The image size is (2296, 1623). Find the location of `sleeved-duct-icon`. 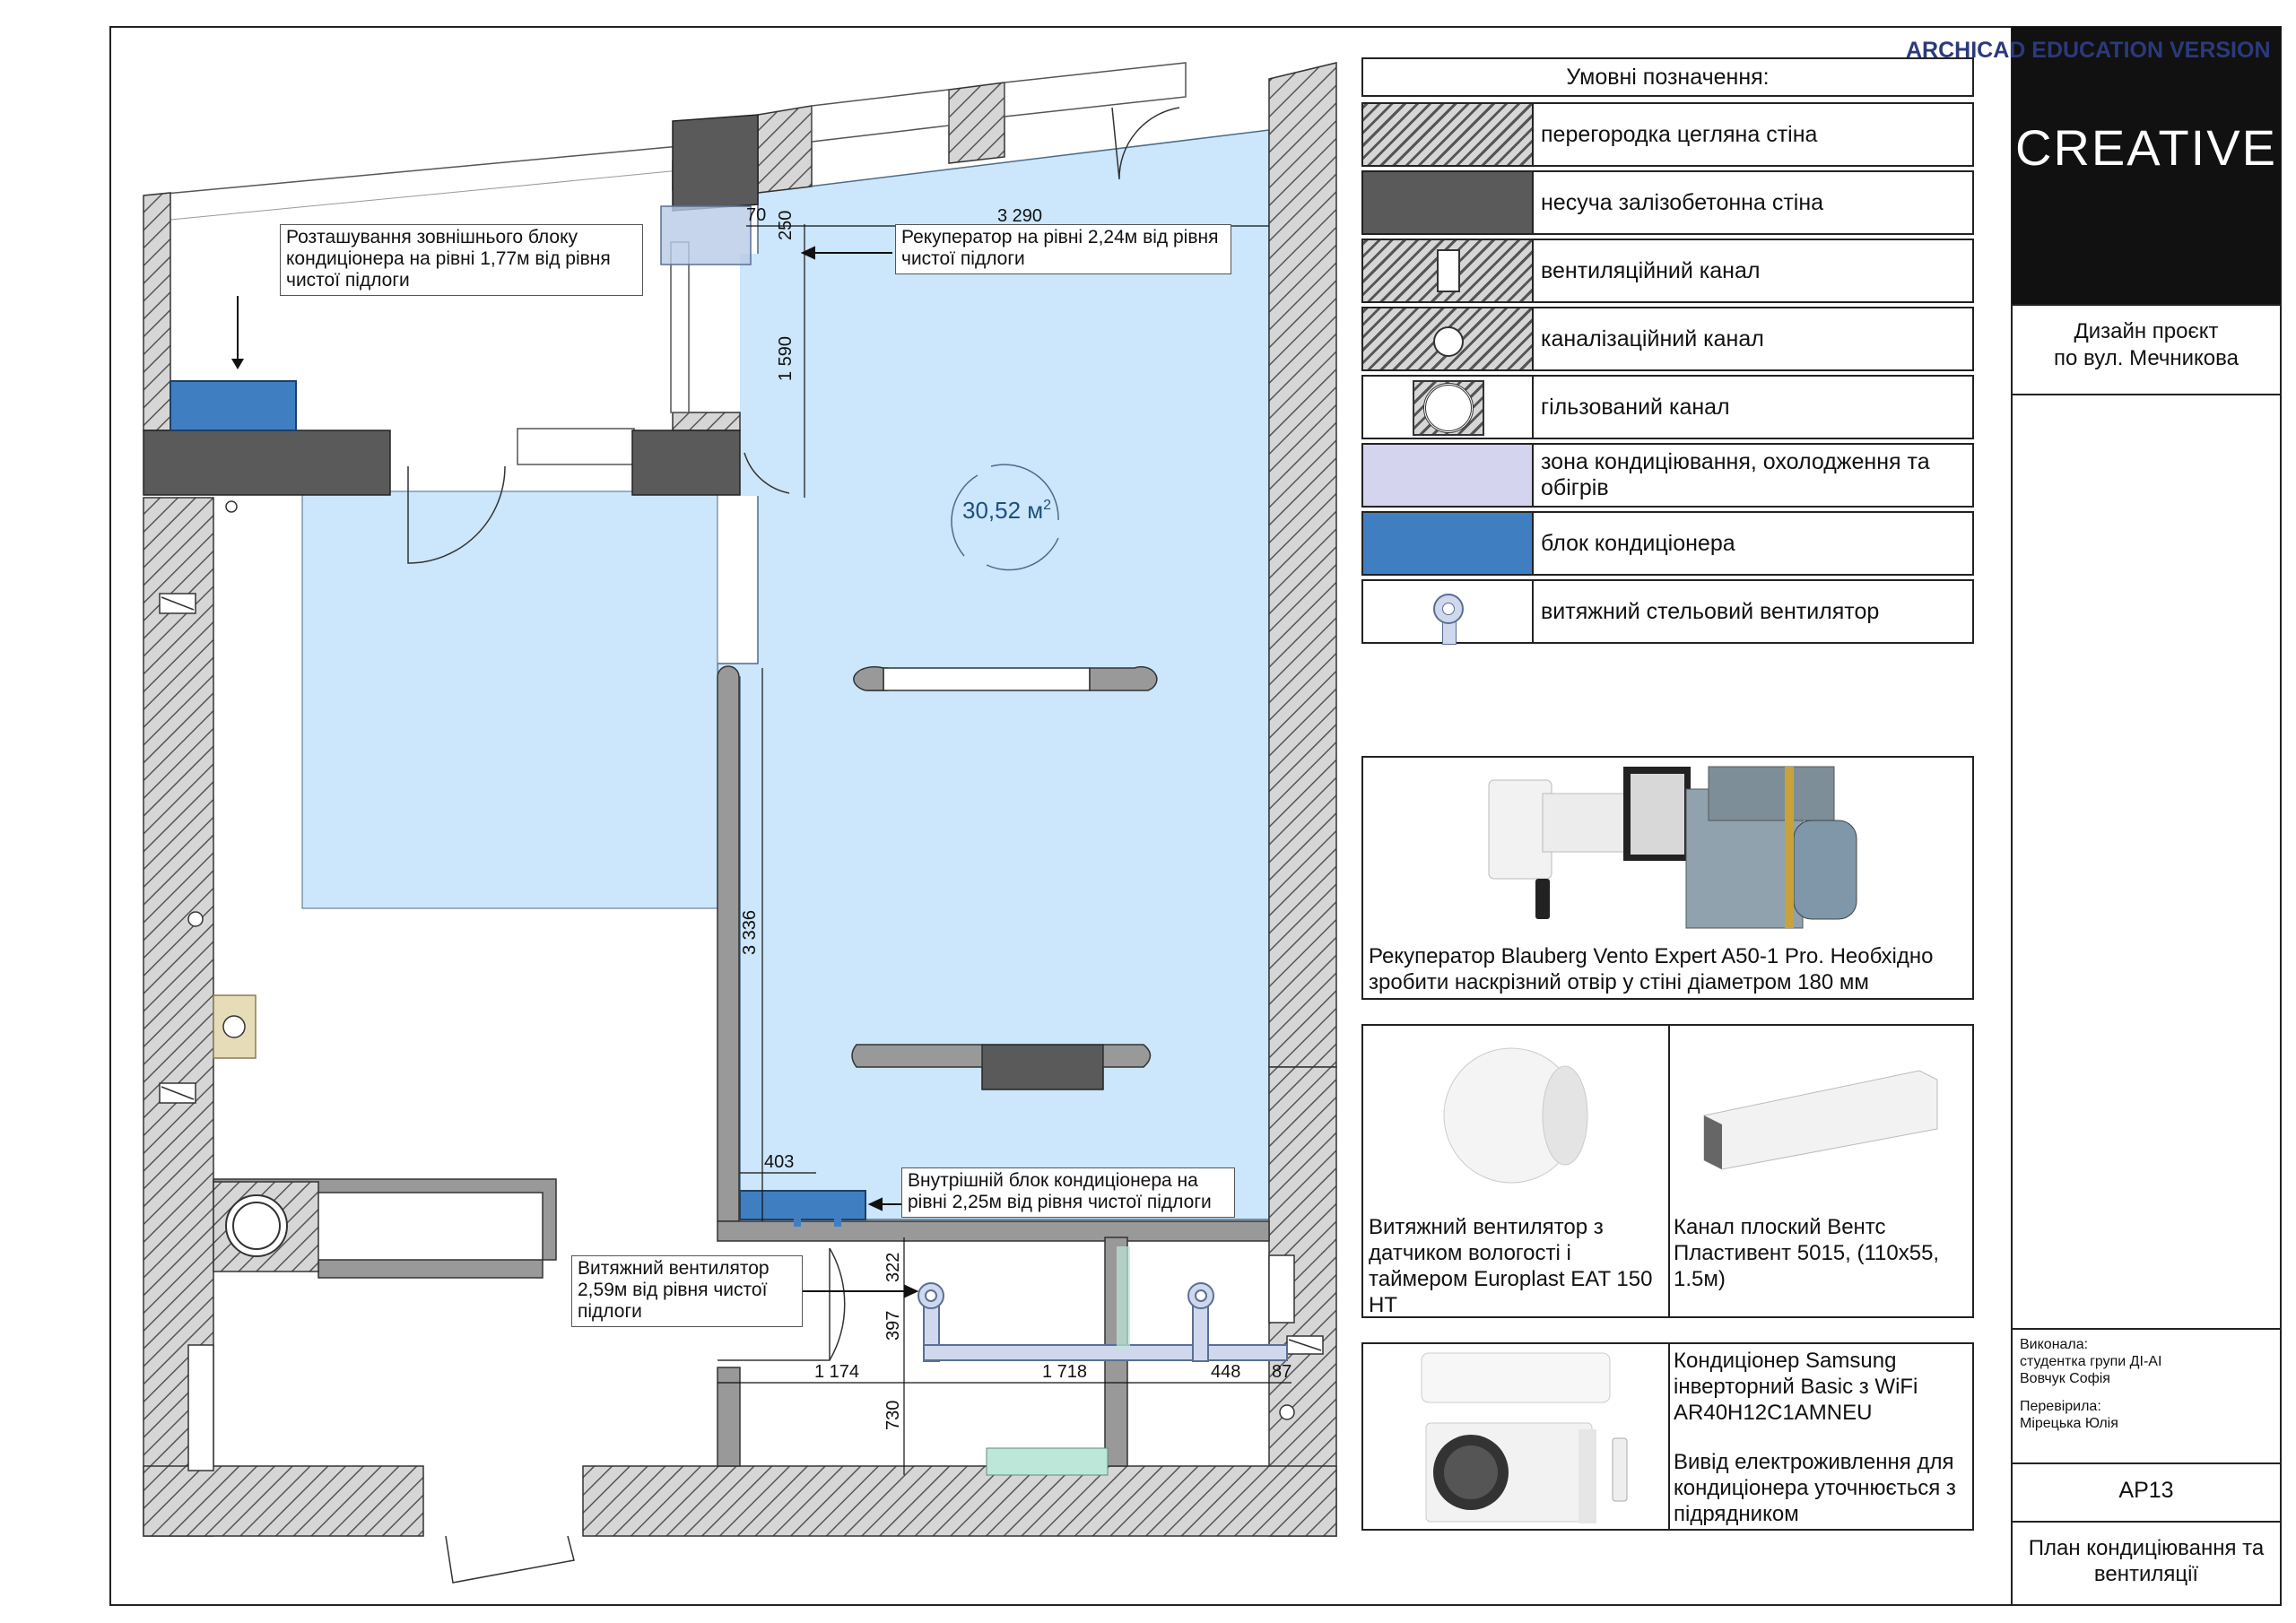

sleeved-duct-icon is located at coordinates (1448, 407).